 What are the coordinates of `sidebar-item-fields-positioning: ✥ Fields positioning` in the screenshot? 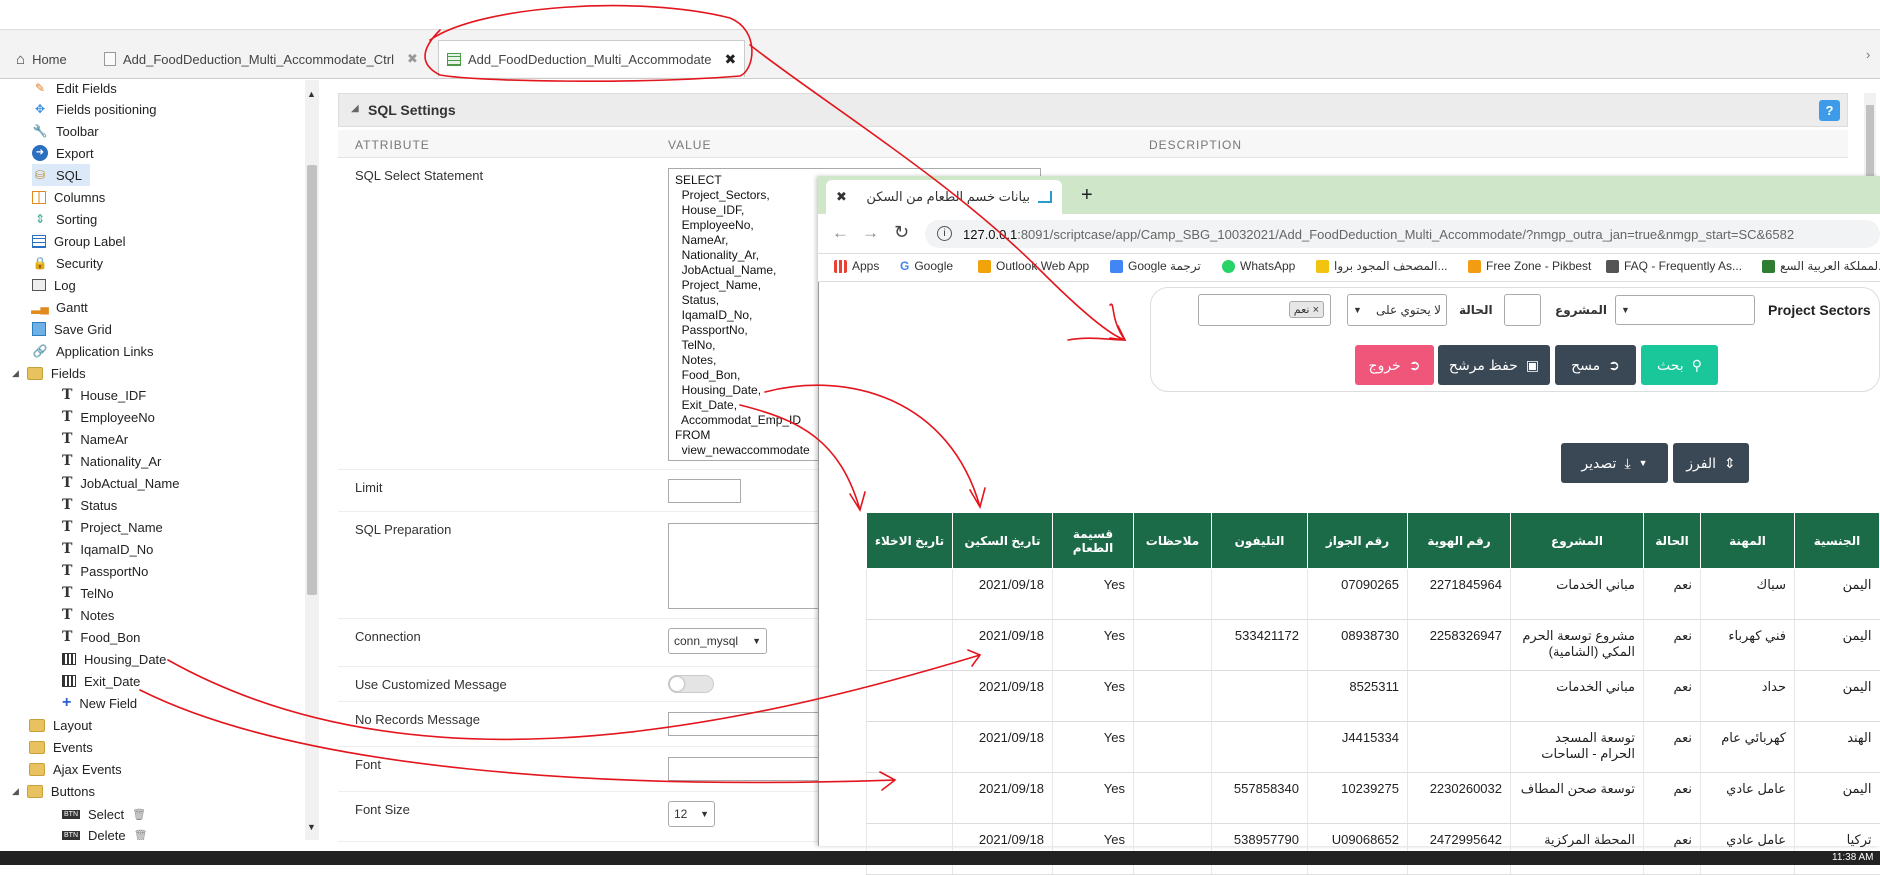 It's located at (94, 109).